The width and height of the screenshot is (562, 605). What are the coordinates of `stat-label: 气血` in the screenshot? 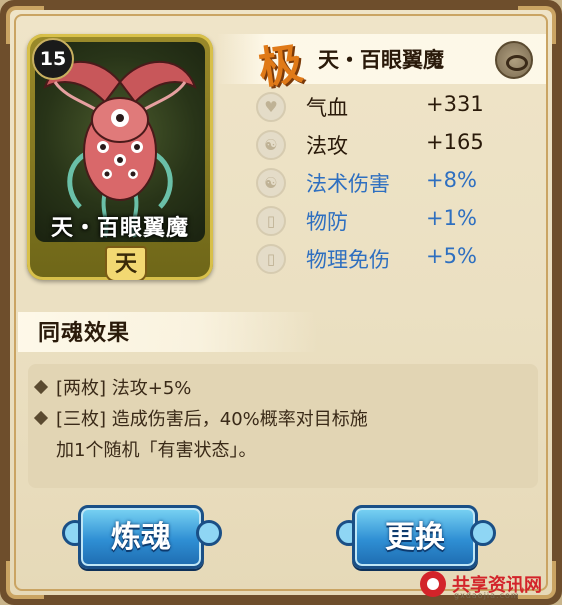 It's located at (327, 108).